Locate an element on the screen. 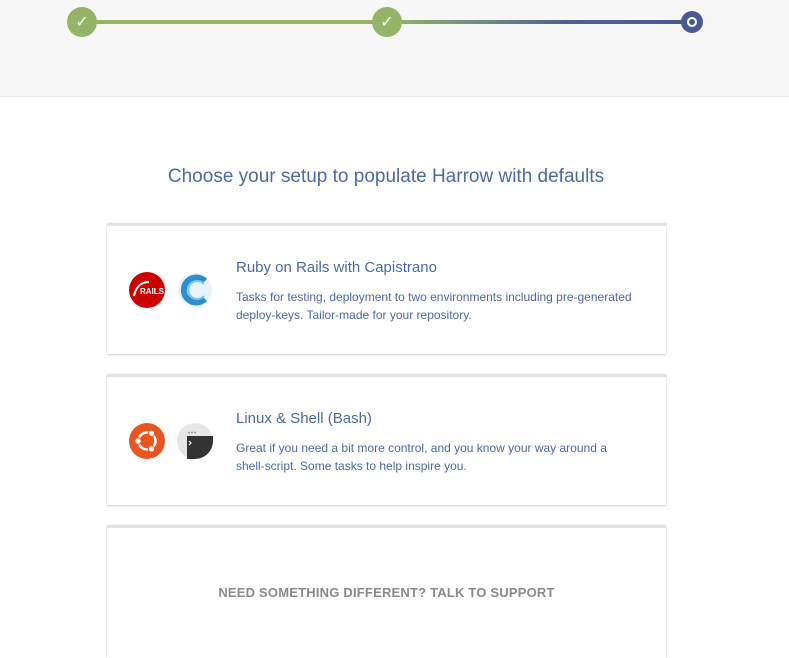 The image size is (789, 658). step-2-complete: ✓ is located at coordinates (387, 22).